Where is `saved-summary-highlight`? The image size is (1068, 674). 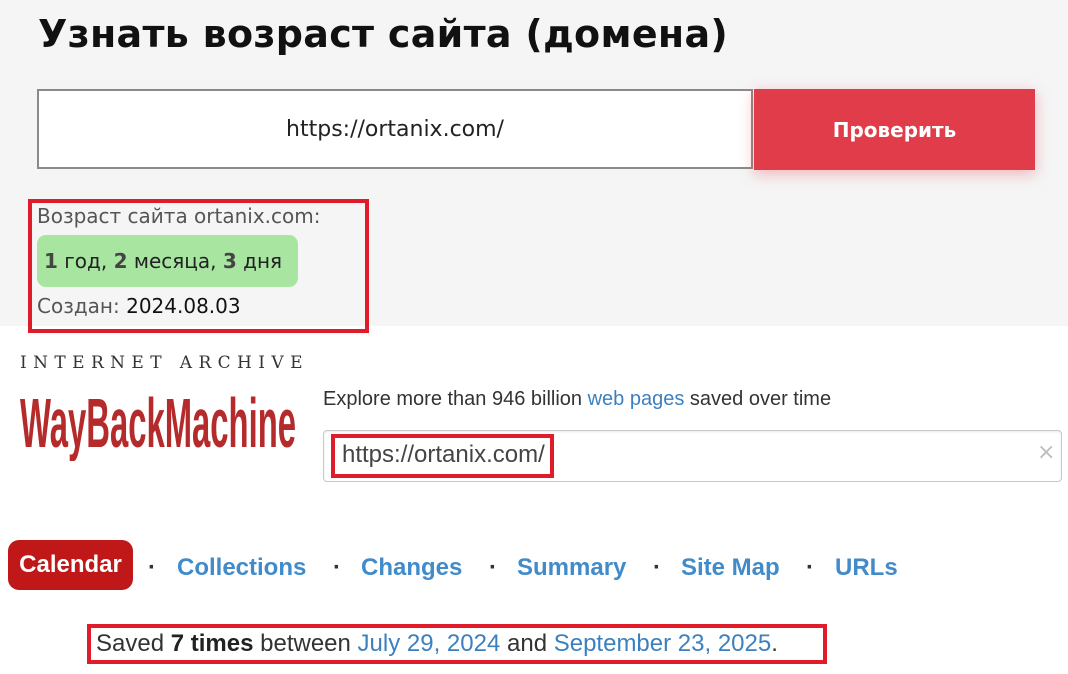 saved-summary-highlight is located at coordinates (457, 644).